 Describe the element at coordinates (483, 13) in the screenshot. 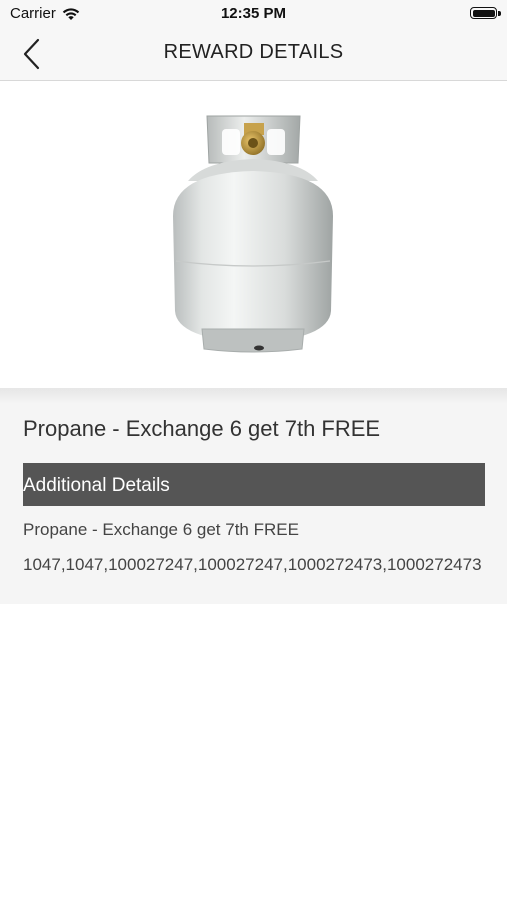

I see `battery-icon` at that location.